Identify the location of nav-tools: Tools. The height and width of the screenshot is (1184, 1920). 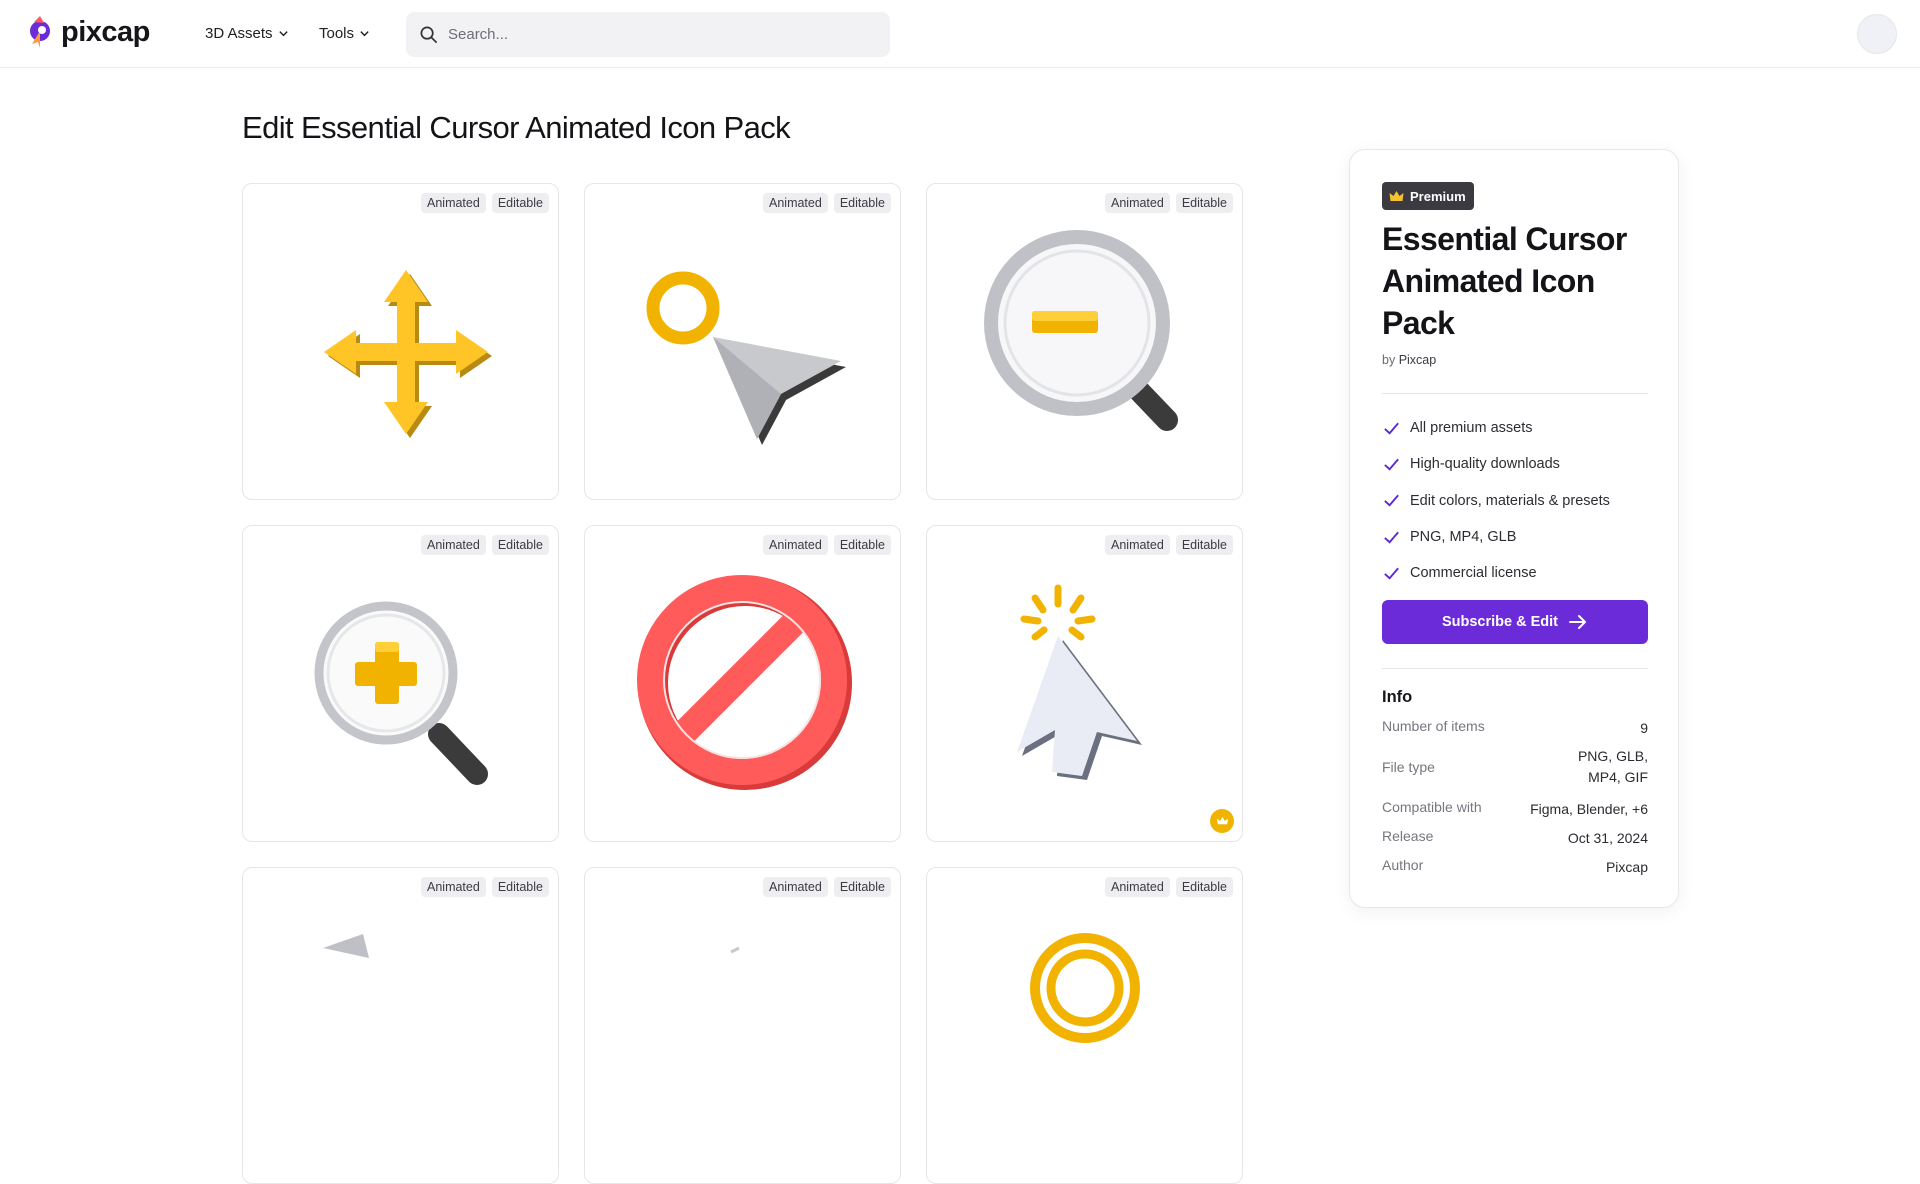
(344, 33).